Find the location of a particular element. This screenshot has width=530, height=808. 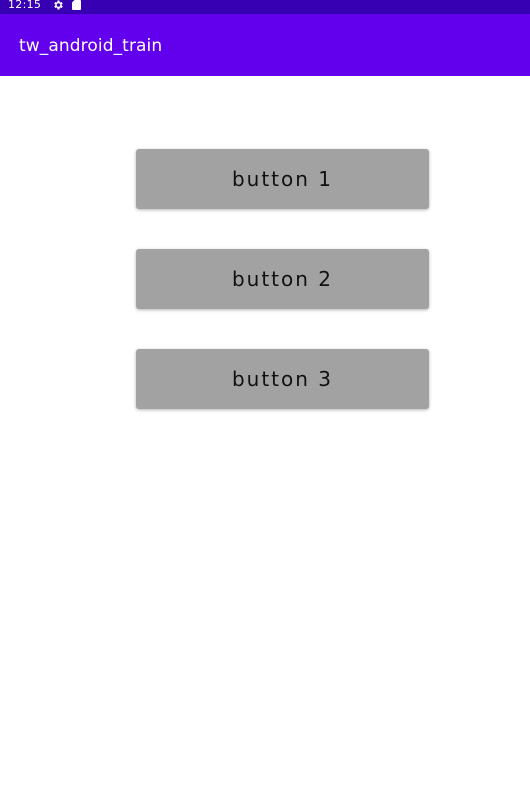

status-time: 12:15 is located at coordinates (25, 5).